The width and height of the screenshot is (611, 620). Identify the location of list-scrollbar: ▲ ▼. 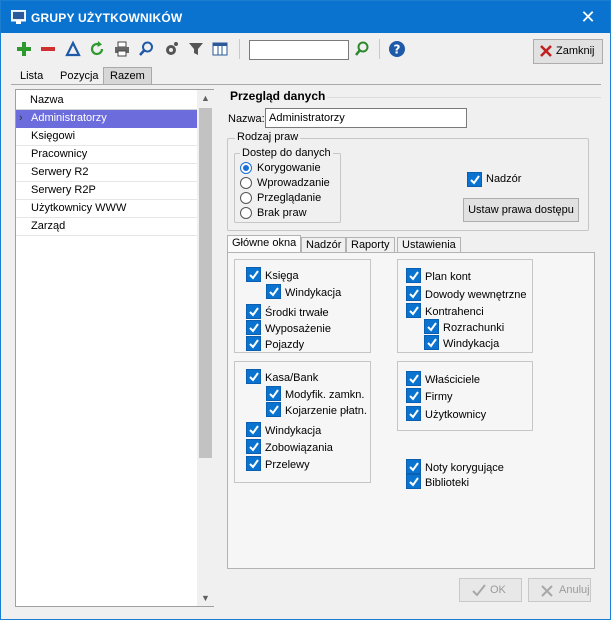
(205, 348).